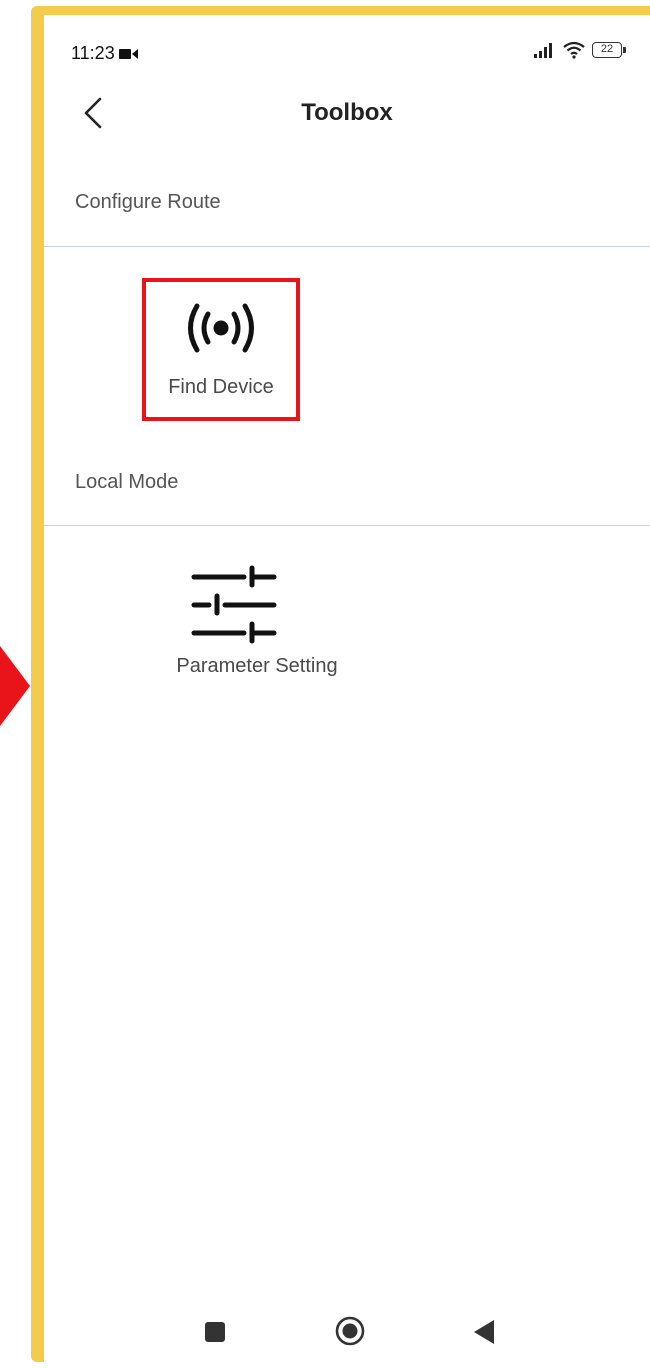 This screenshot has height=1368, width=650. Describe the element at coordinates (484, 1332) in the screenshot. I see `back-triangle-icon` at that location.